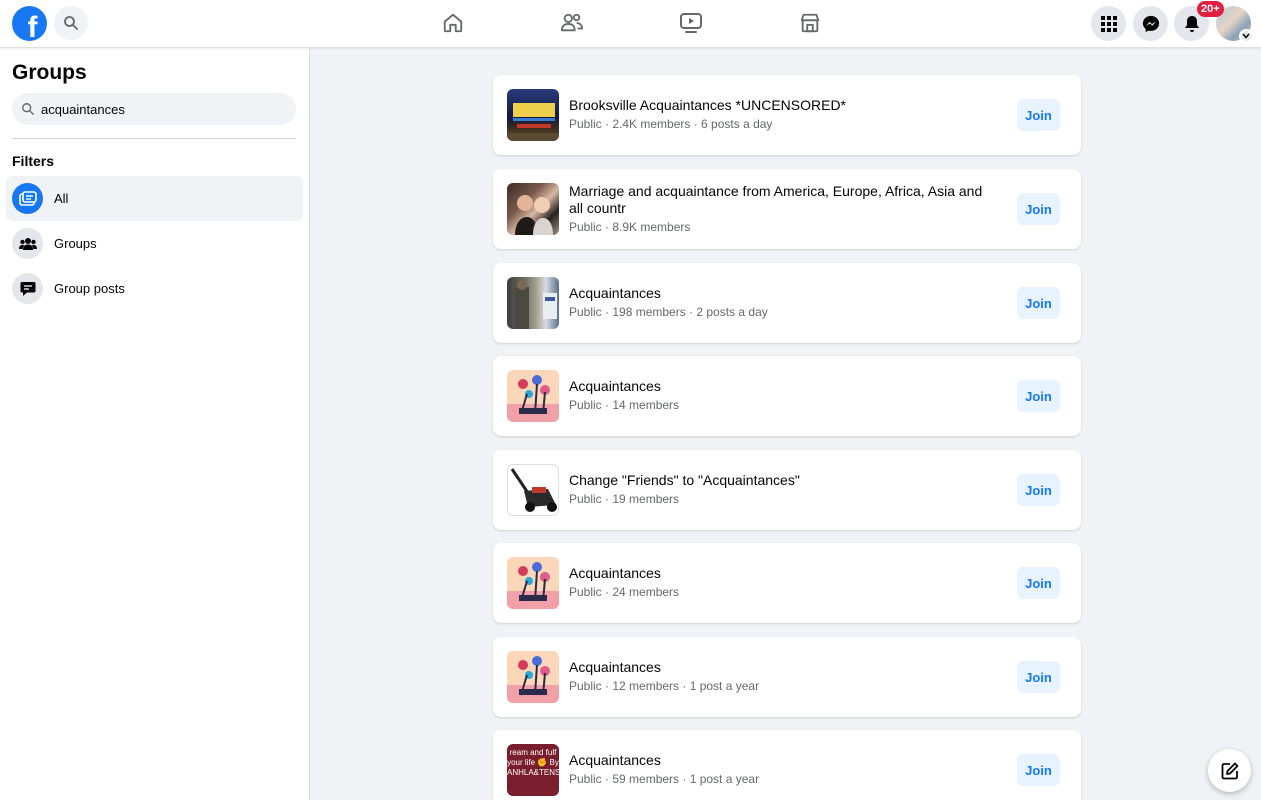 The width and height of the screenshot is (1261, 800). I want to click on filter-group-posts: Group posts, so click(154, 288).